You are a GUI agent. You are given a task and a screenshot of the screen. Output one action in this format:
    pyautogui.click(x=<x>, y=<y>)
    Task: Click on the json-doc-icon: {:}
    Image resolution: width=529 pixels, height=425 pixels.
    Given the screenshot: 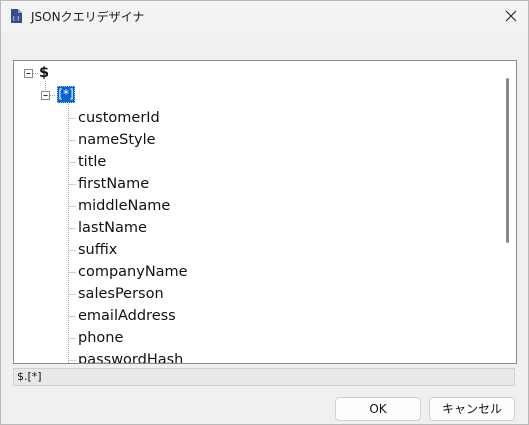 What is the action you would take?
    pyautogui.click(x=16, y=16)
    